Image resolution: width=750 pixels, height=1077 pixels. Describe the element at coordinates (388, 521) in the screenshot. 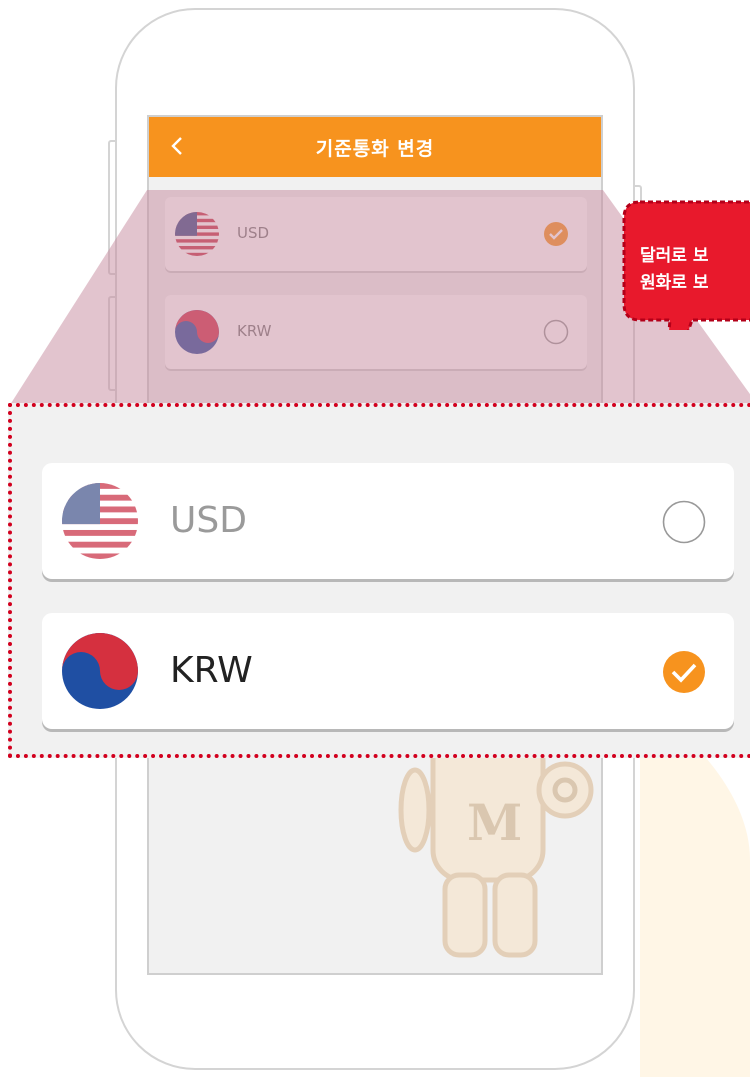

I see `currency-option-usd-zoomed: USD` at that location.